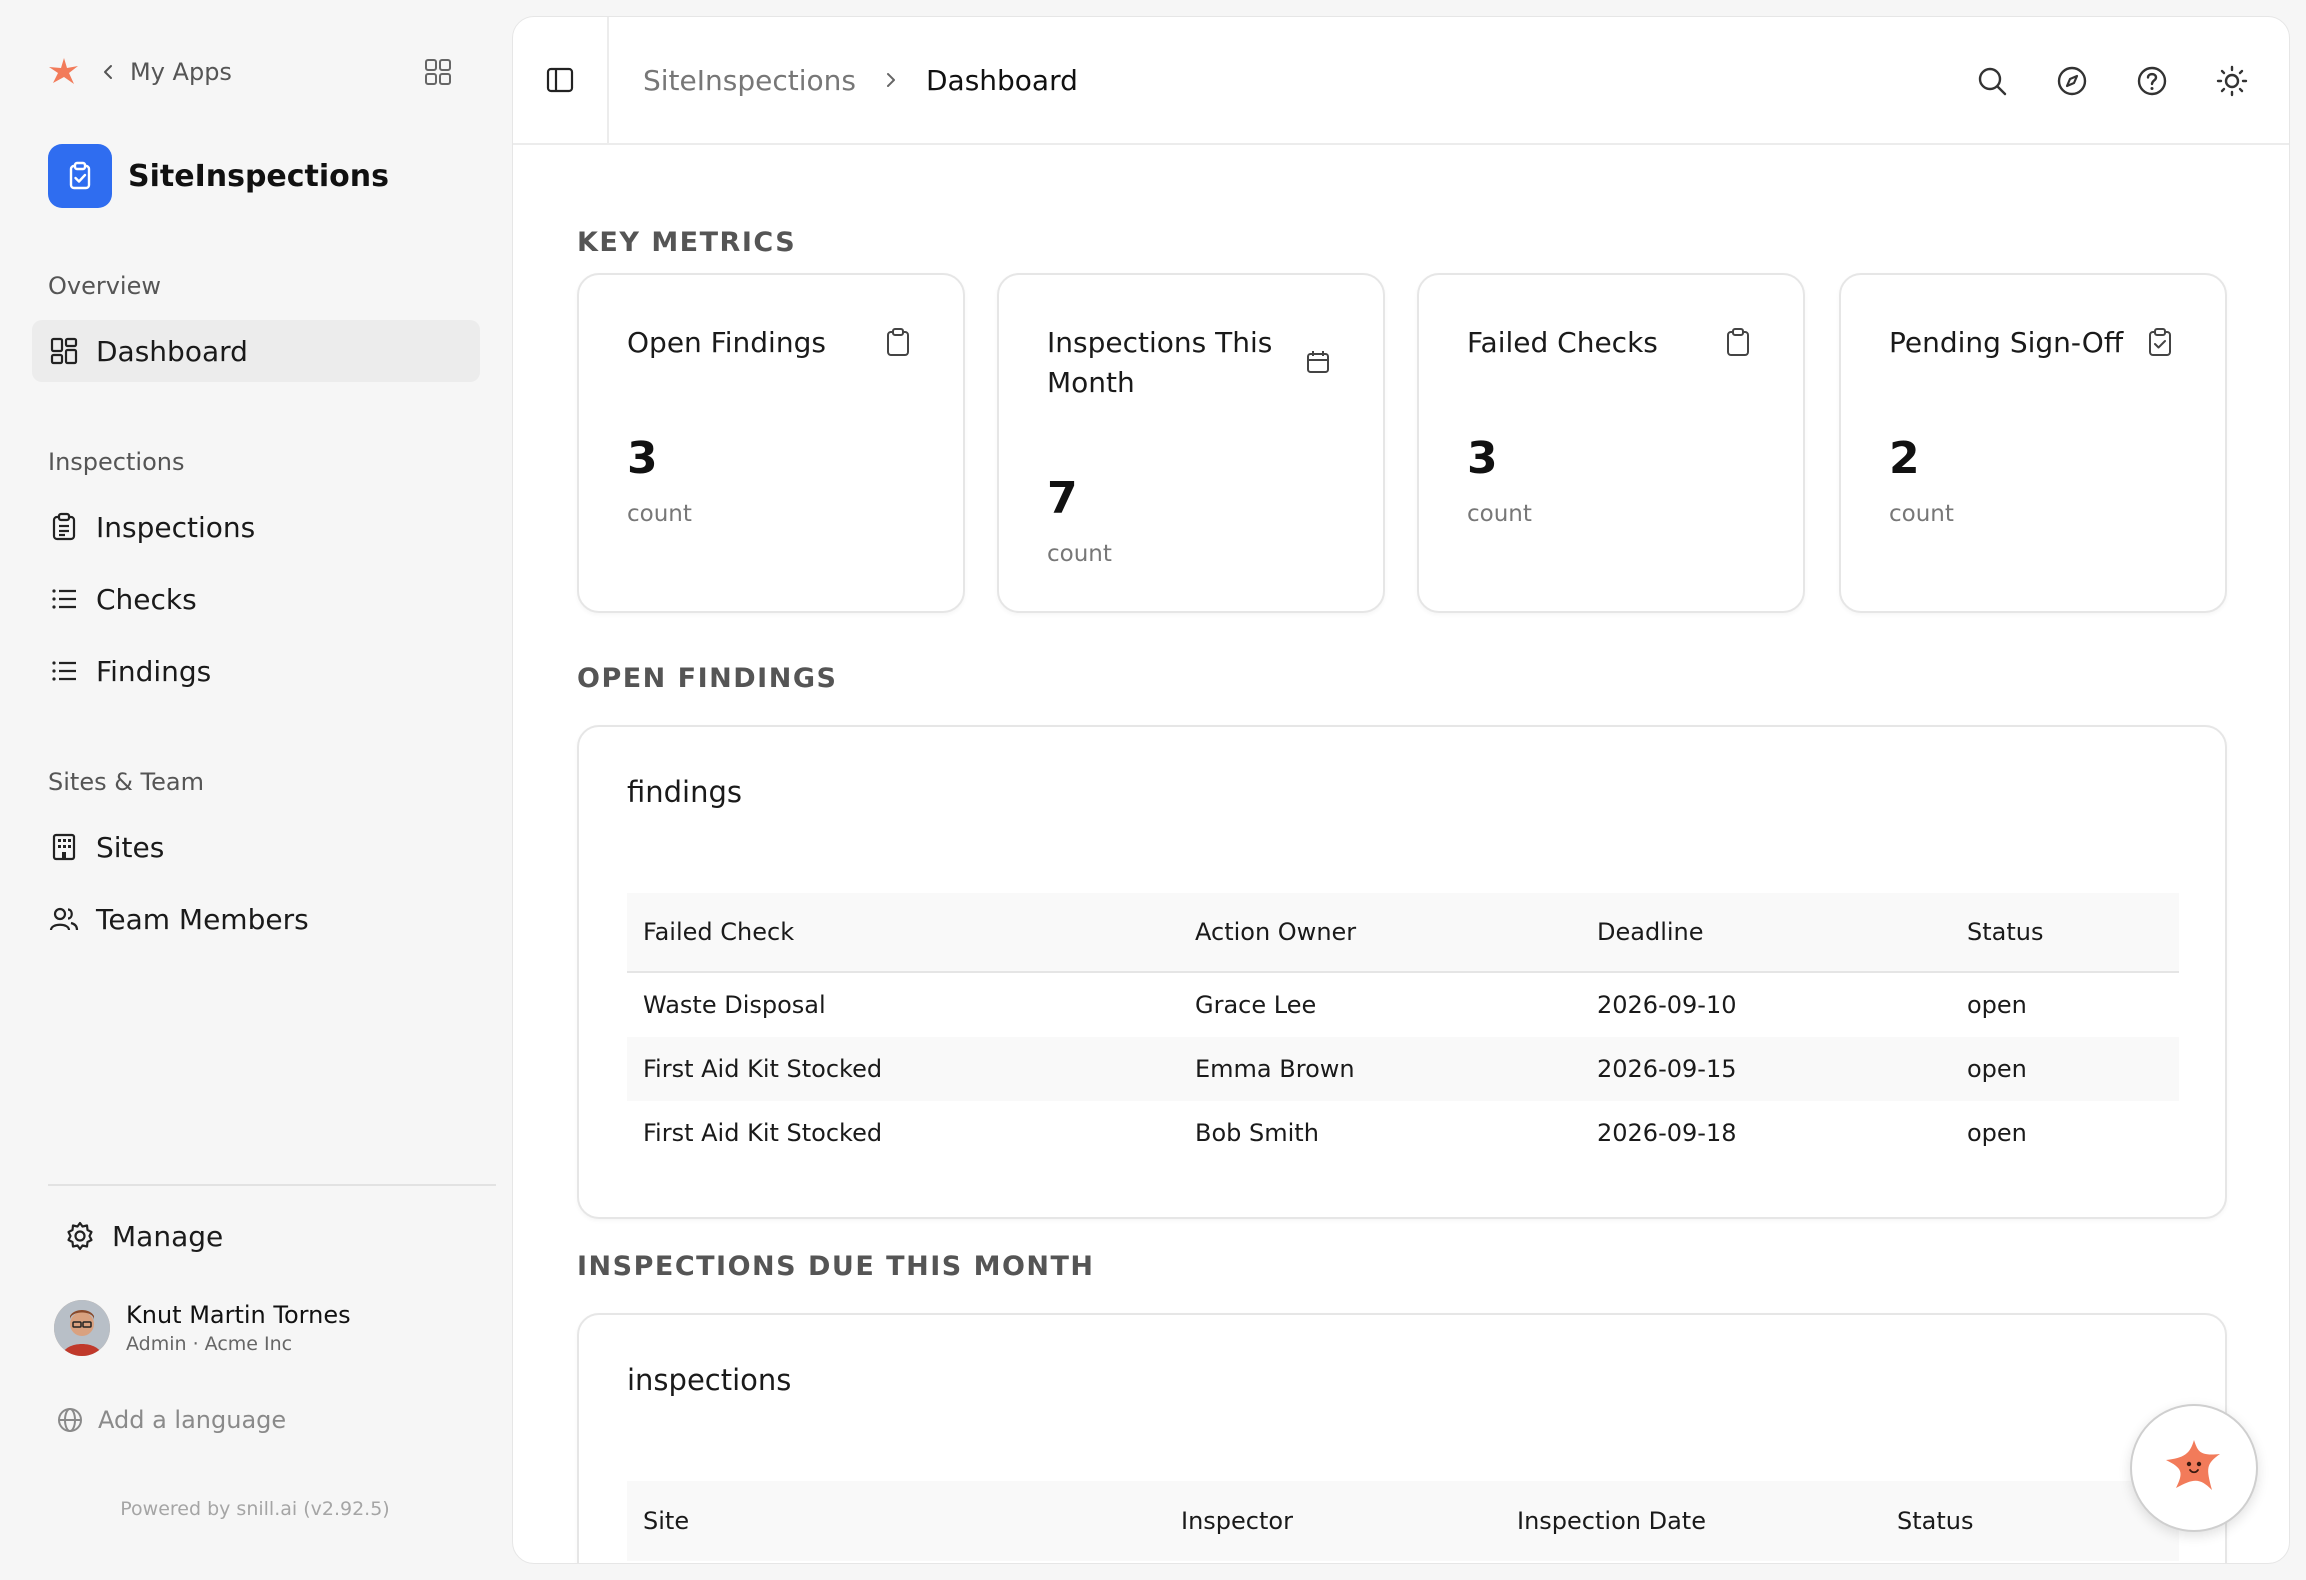 This screenshot has height=1580, width=2306. Describe the element at coordinates (256, 351) in the screenshot. I see `sidebar-item-dashboard: Dashboard` at that location.